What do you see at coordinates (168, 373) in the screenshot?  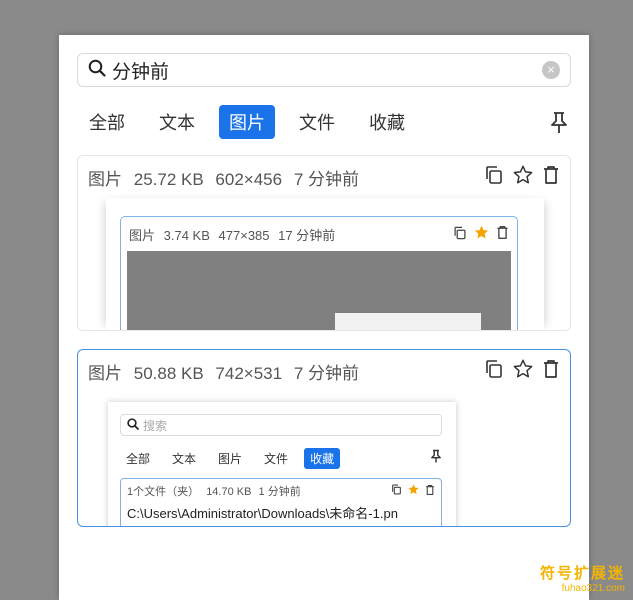 I see `item-size: 50.88 KB` at bounding box center [168, 373].